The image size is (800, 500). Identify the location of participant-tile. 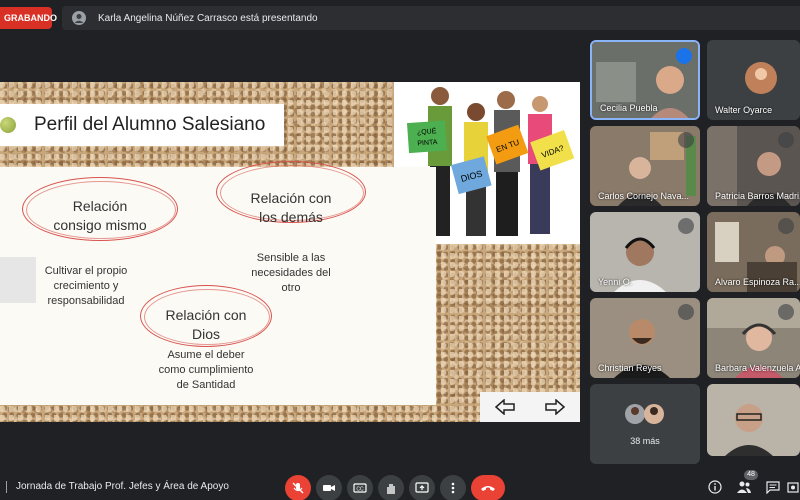
(753, 420).